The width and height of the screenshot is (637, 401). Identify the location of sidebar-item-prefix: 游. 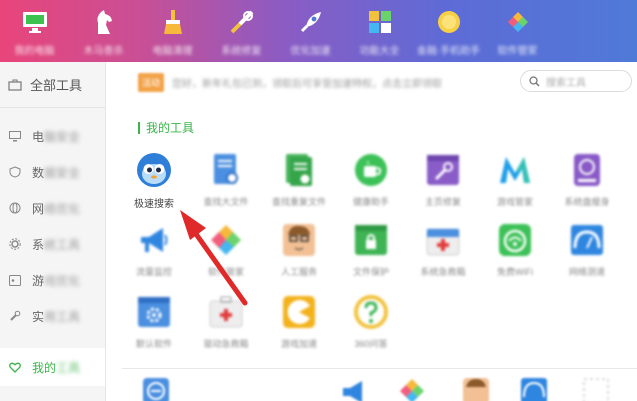
(38, 280).